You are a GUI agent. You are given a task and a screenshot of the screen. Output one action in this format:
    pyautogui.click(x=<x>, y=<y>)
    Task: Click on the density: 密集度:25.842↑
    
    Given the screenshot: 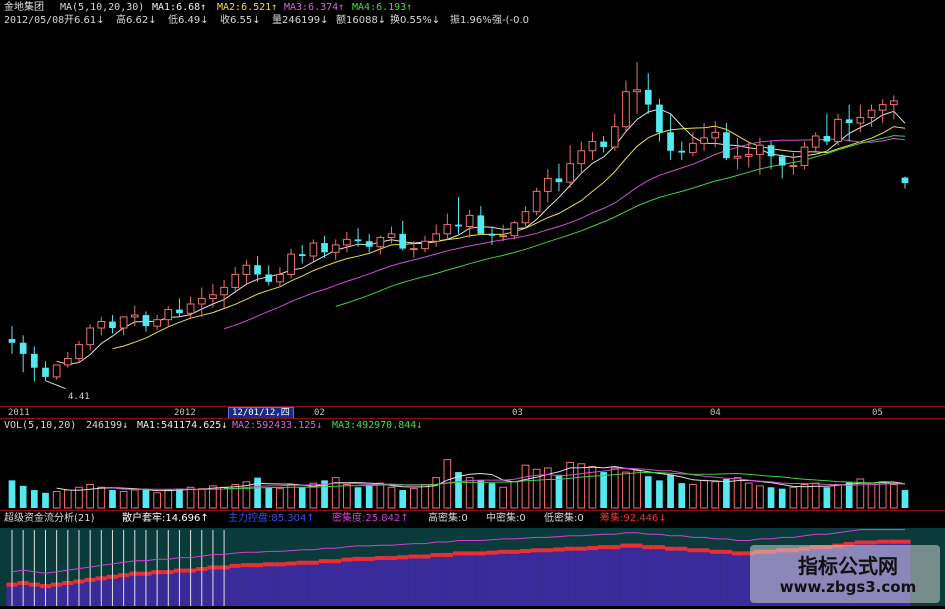 What is the action you would take?
    pyautogui.click(x=370, y=518)
    